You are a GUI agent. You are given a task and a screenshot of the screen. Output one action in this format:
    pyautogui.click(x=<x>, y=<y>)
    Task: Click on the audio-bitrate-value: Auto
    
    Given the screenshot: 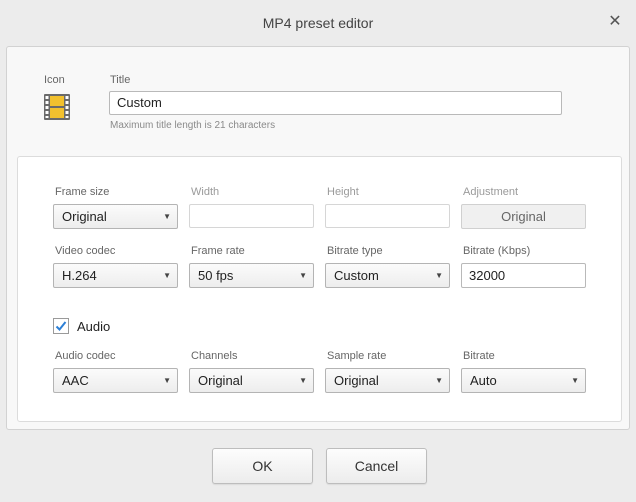 What is the action you would take?
    pyautogui.click(x=483, y=380)
    